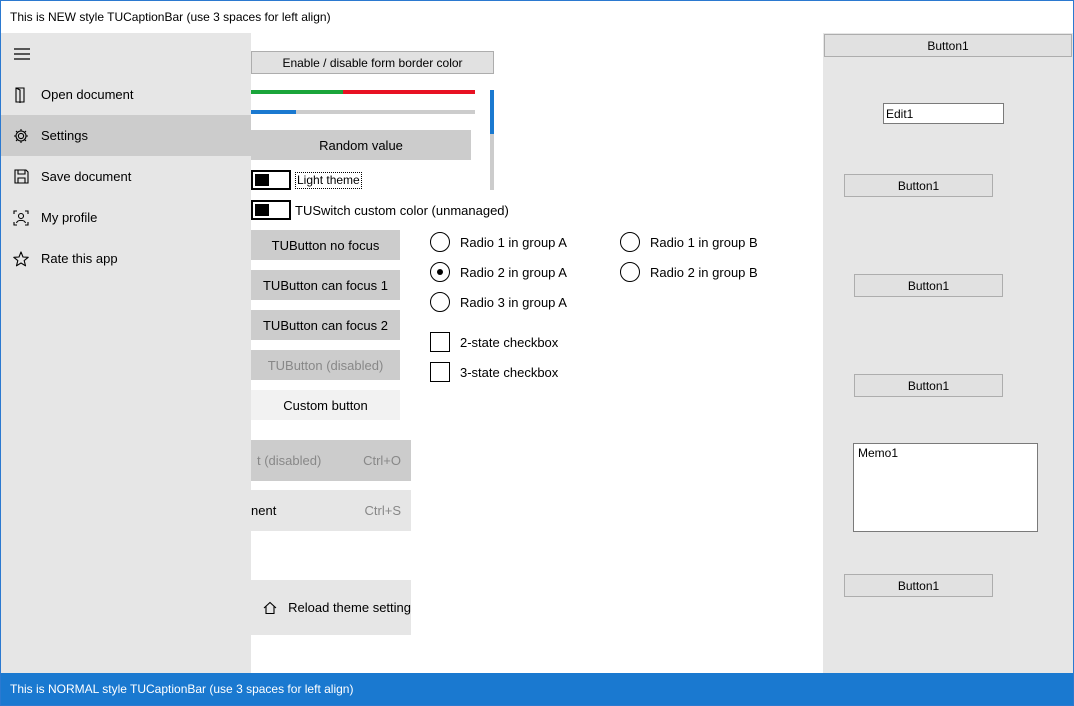 The width and height of the screenshot is (1074, 706). Describe the element at coordinates (928, 385) in the screenshot. I see `button1-c: Button1` at that location.